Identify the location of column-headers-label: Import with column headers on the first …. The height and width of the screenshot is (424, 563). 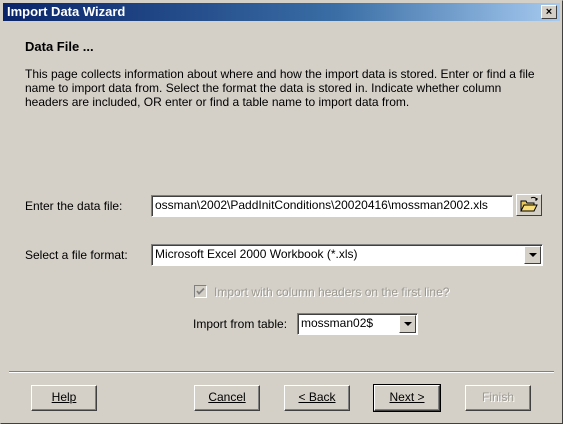
(332, 292).